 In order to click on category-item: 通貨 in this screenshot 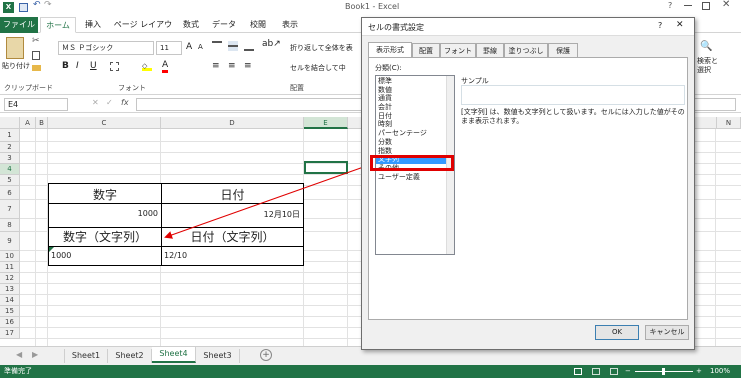, I will do `click(415, 98)`.